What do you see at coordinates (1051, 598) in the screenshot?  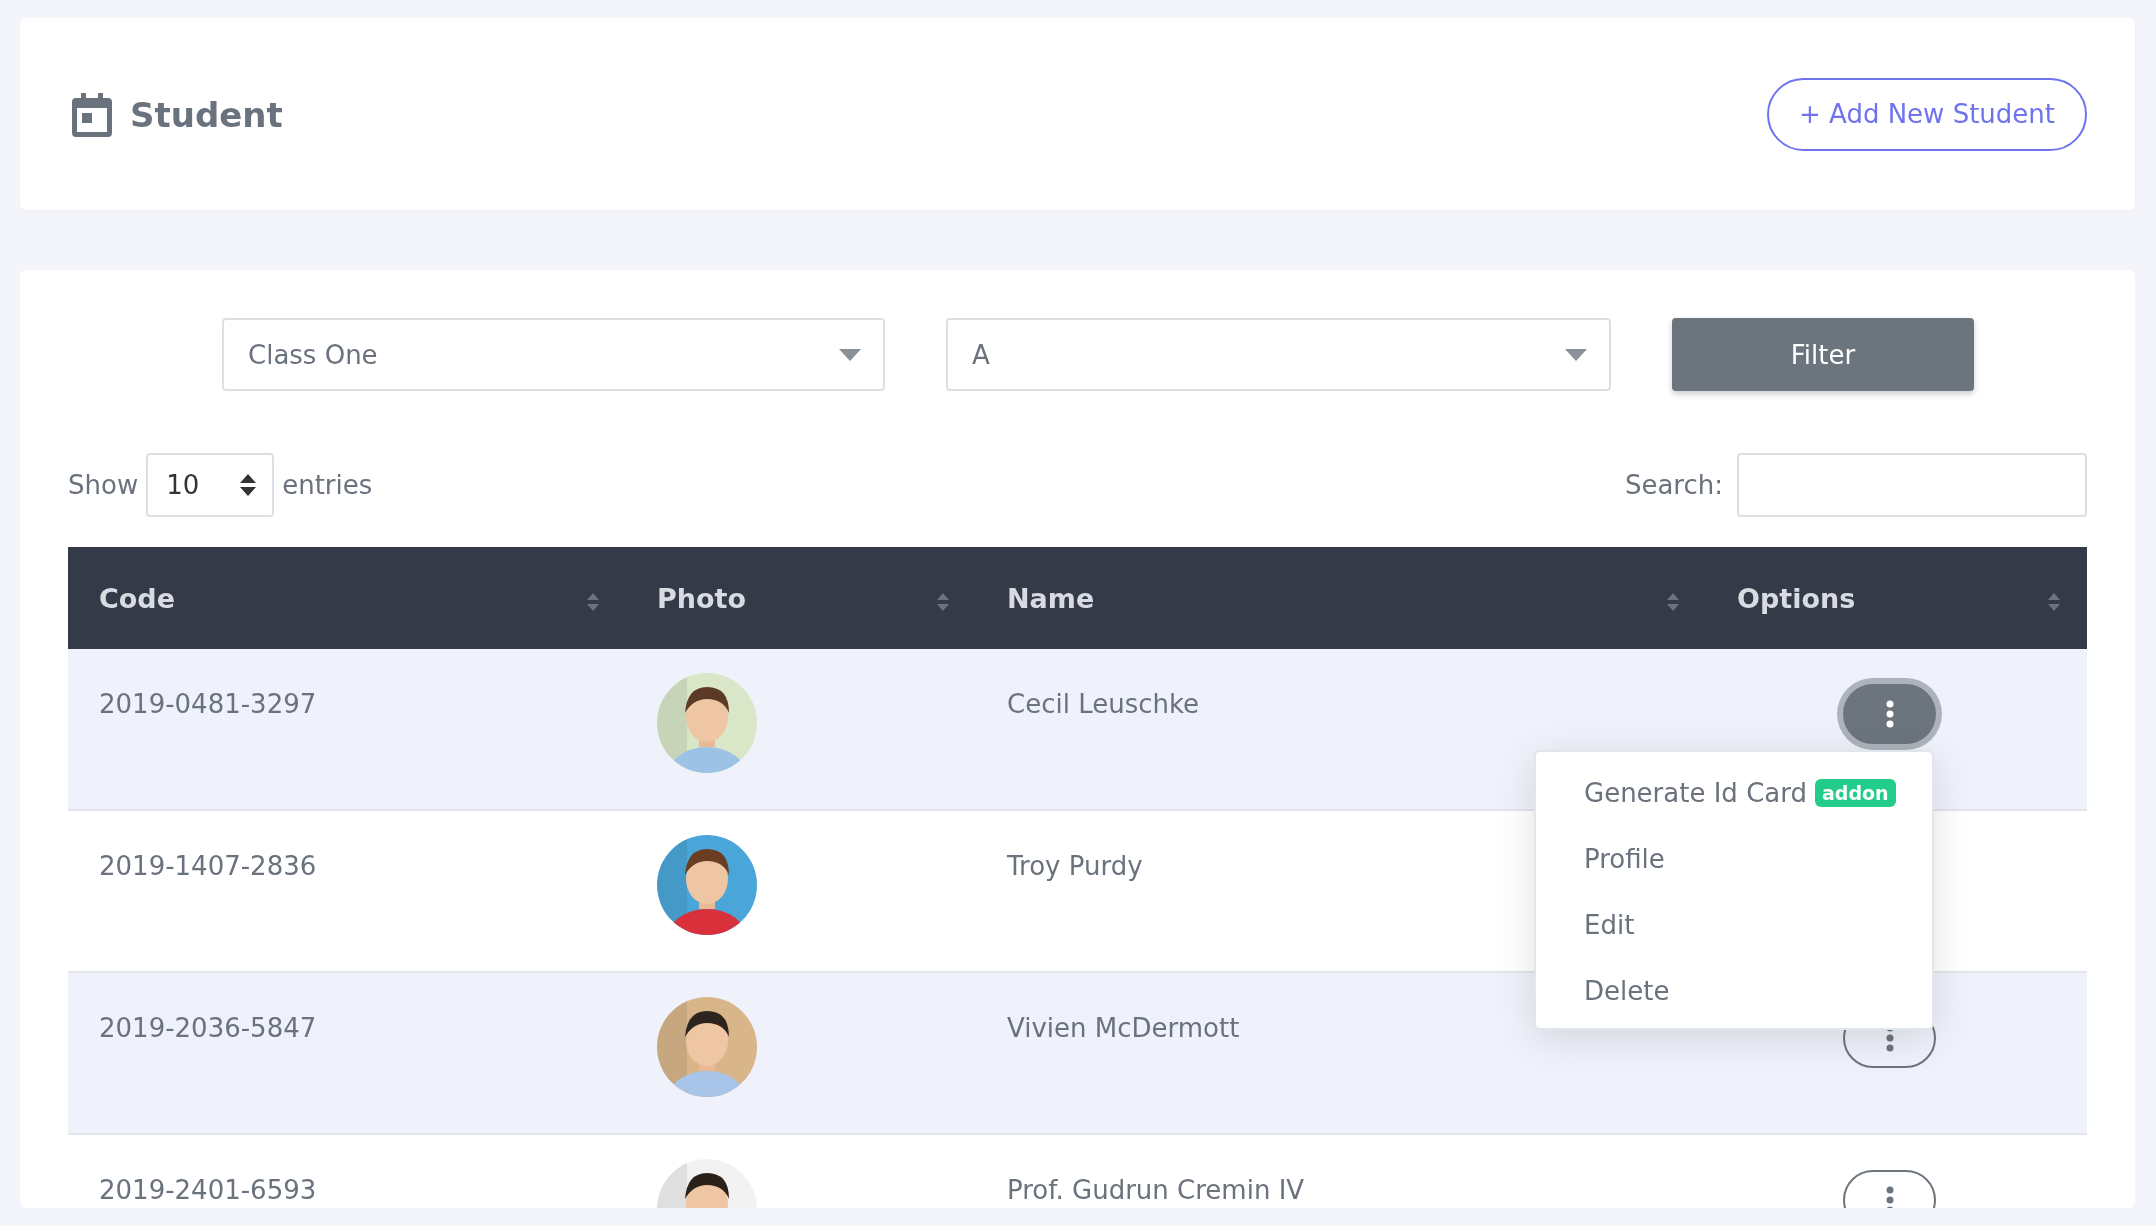 I see `column-header: Name` at bounding box center [1051, 598].